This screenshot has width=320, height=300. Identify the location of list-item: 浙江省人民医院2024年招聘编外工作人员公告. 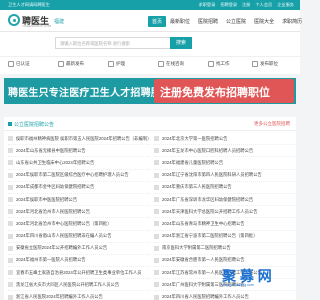
(79, 295).